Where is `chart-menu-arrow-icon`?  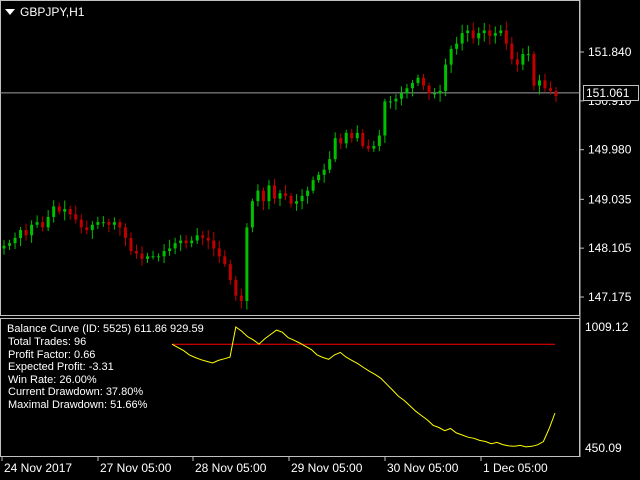 chart-menu-arrow-icon is located at coordinates (10, 12).